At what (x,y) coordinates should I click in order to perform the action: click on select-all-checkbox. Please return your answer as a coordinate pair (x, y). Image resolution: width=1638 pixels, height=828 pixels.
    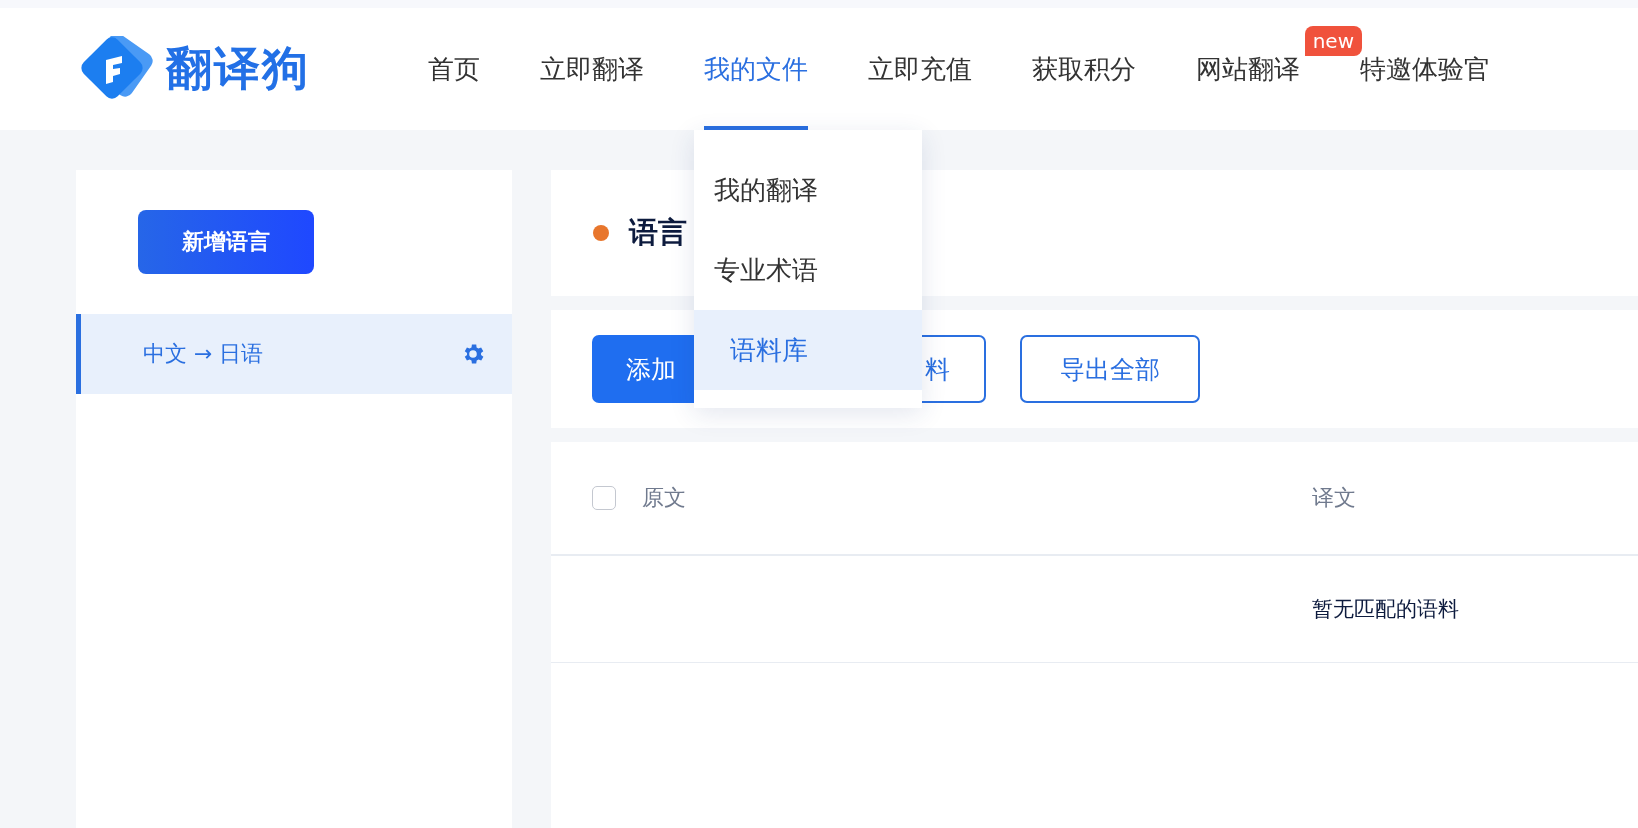
    Looking at the image, I should click on (604, 498).